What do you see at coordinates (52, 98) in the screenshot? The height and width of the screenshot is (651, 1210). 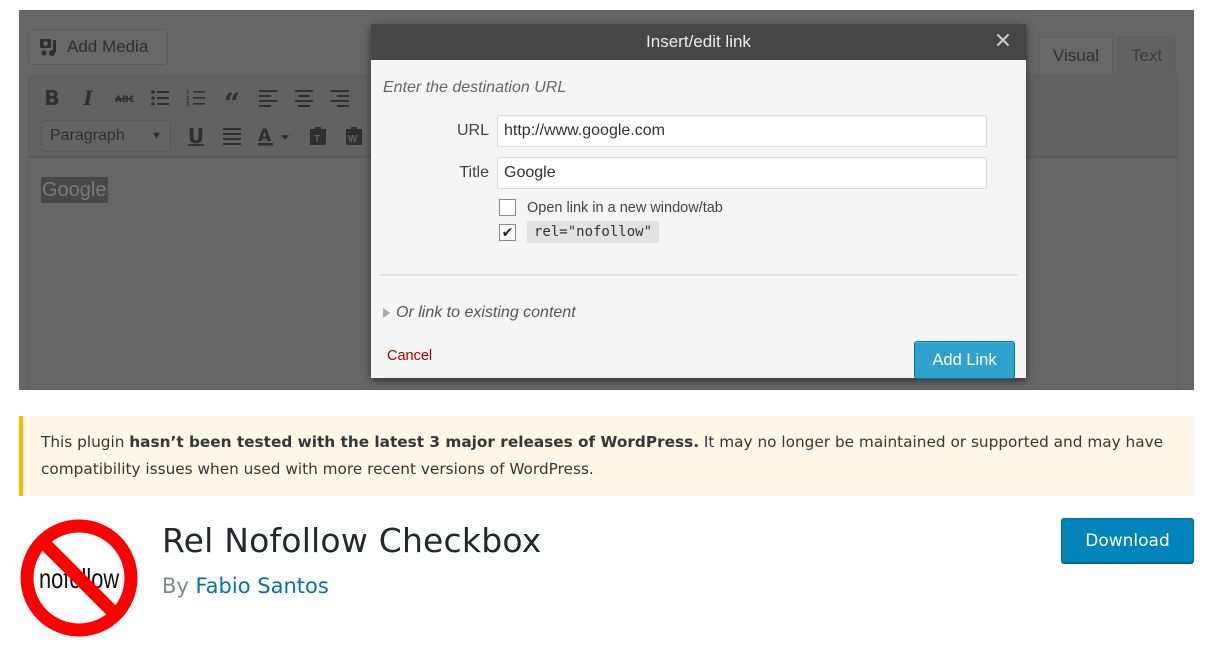 I see `bold-icon: B` at bounding box center [52, 98].